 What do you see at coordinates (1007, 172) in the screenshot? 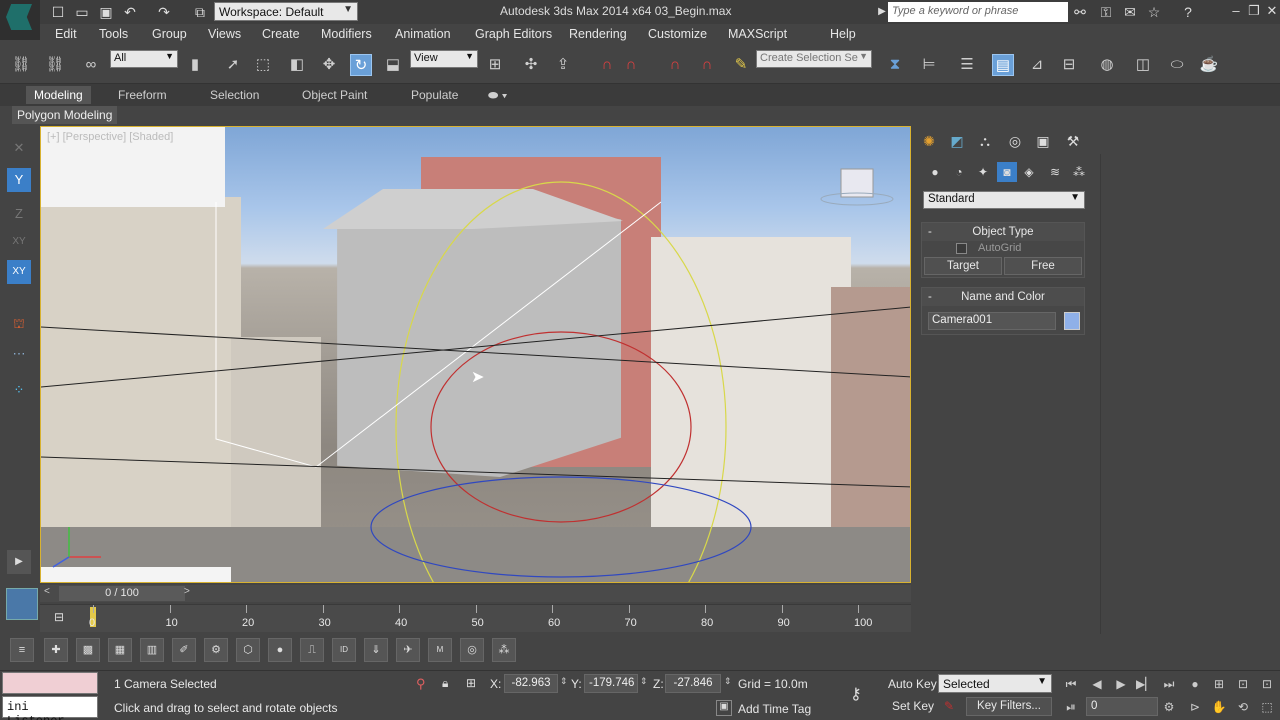
I see `cameras-icon: ◙` at bounding box center [1007, 172].